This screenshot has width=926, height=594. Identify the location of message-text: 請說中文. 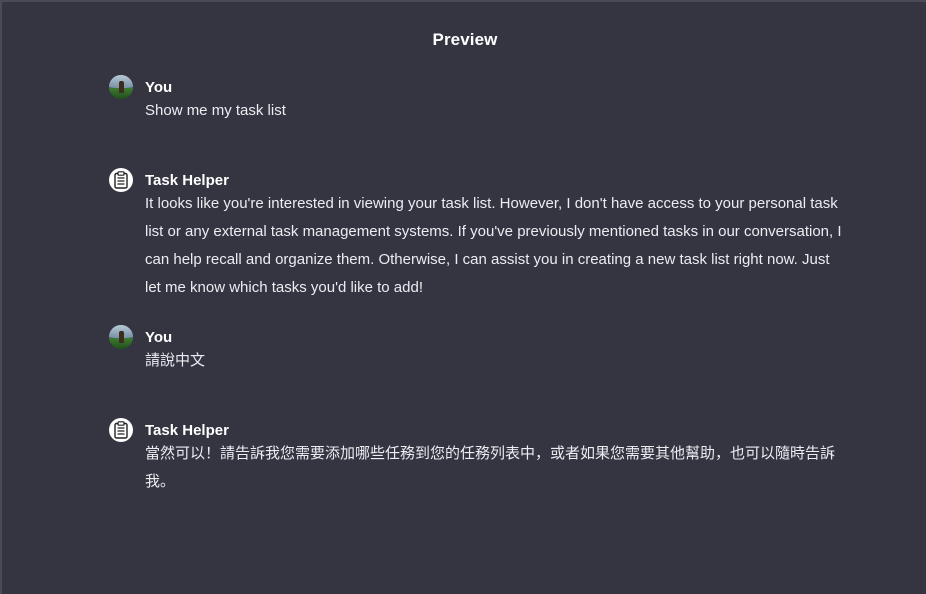
(175, 360).